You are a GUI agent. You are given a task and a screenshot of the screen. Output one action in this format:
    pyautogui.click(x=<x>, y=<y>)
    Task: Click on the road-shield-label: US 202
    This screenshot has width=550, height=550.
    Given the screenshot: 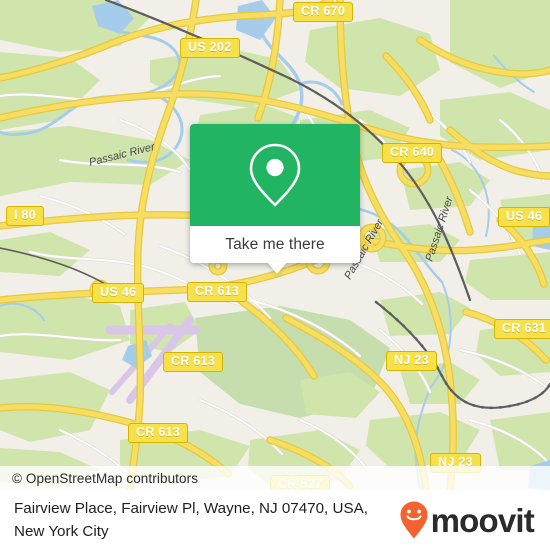 What is the action you would take?
    pyautogui.click(x=210, y=47)
    